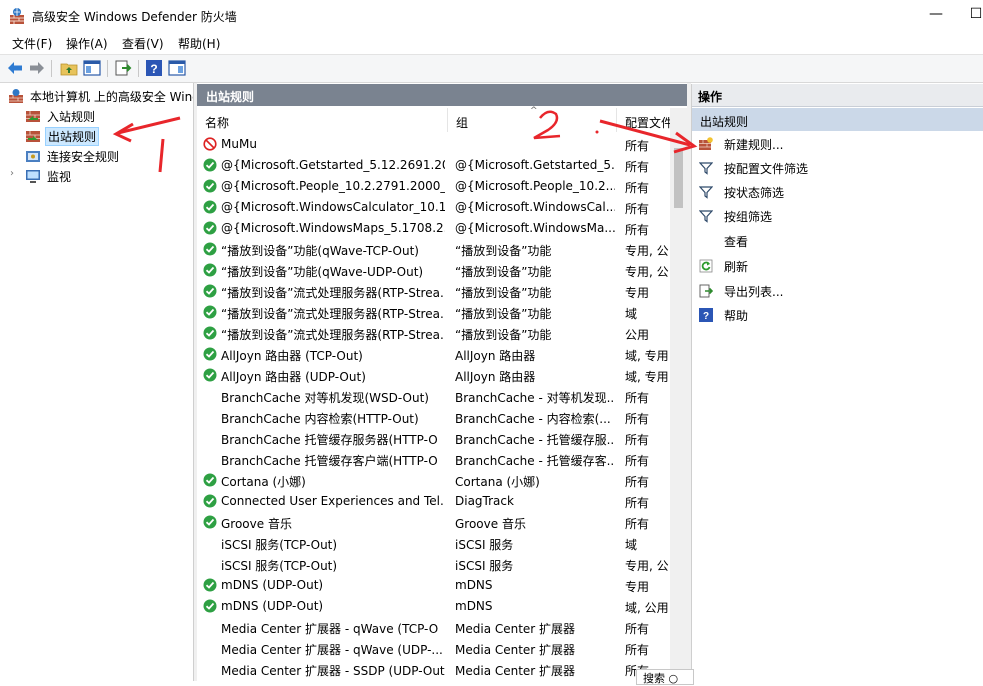  What do you see at coordinates (123, 68) in the screenshot?
I see `export-list-icon` at bounding box center [123, 68].